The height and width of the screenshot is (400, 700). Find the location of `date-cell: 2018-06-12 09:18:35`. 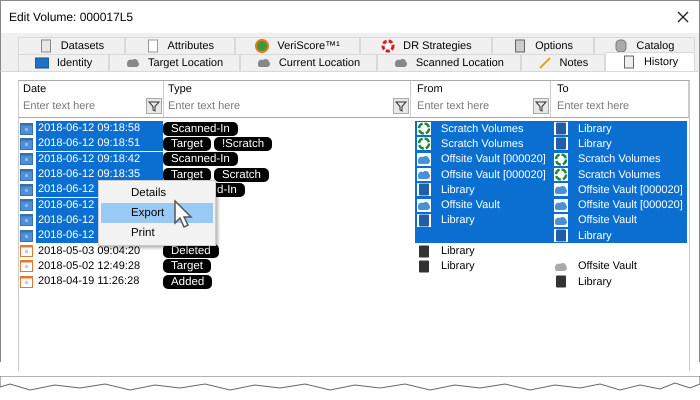

date-cell: 2018-06-12 09:18:35 is located at coordinates (99, 174).